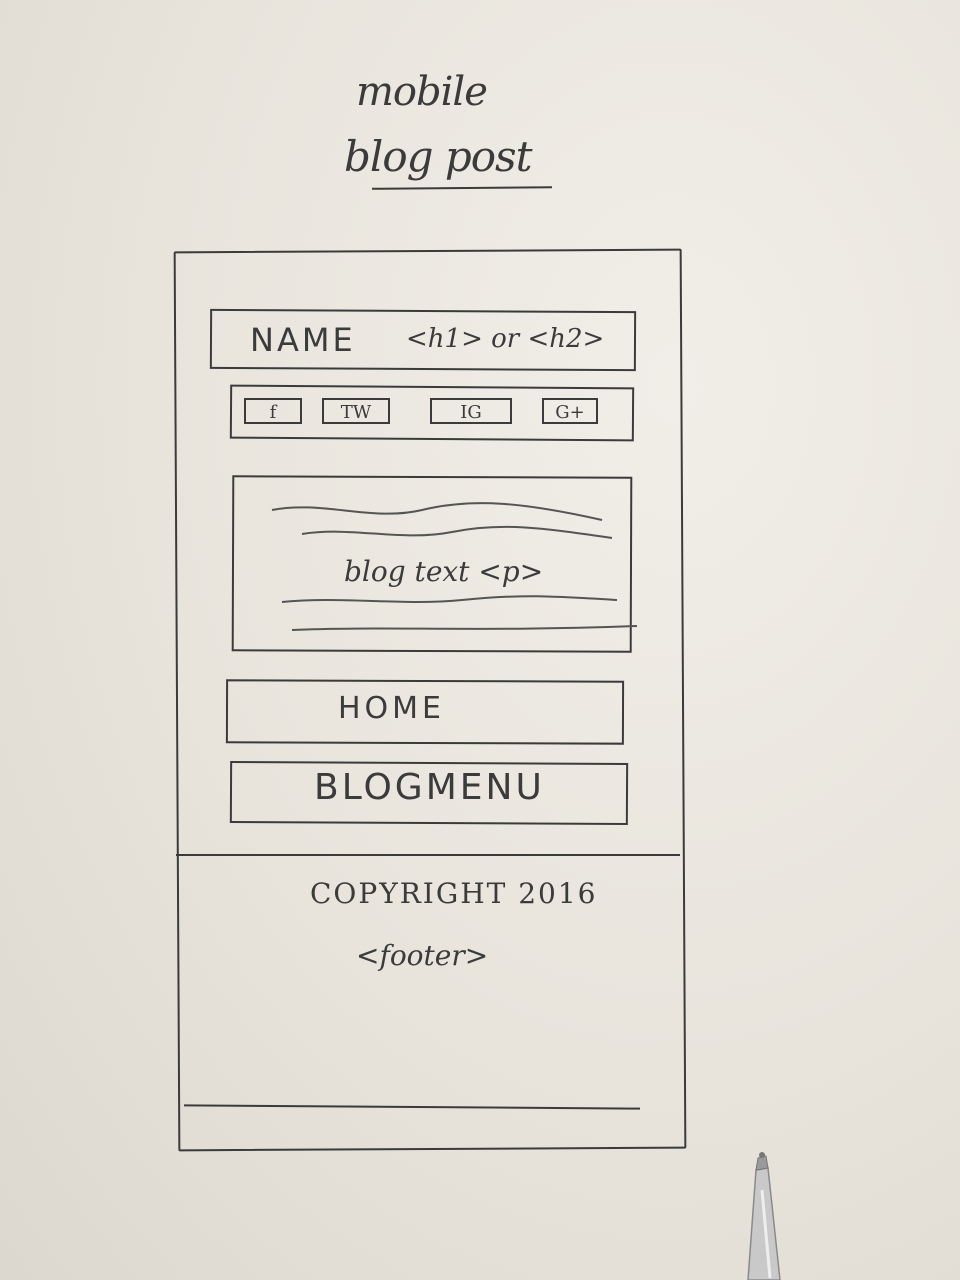 This screenshot has height=1280, width=960. I want to click on pen-icon, so click(764, 1216).